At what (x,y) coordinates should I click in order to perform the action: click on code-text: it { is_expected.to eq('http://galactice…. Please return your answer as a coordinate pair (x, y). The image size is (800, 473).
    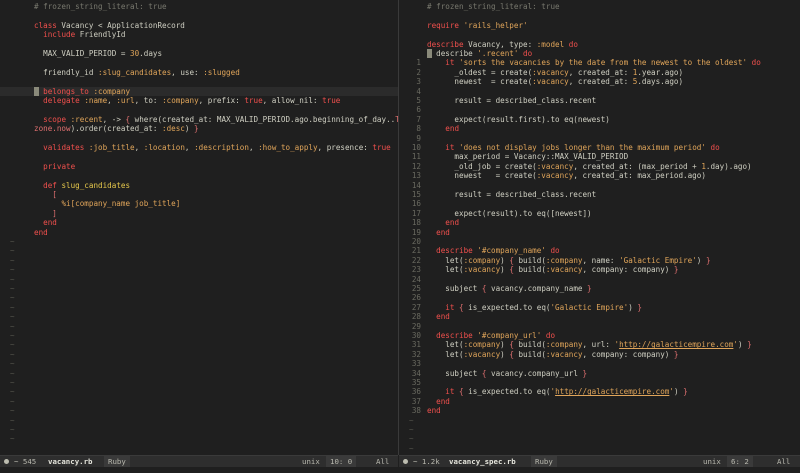
    Looking at the image, I should click on (566, 392).